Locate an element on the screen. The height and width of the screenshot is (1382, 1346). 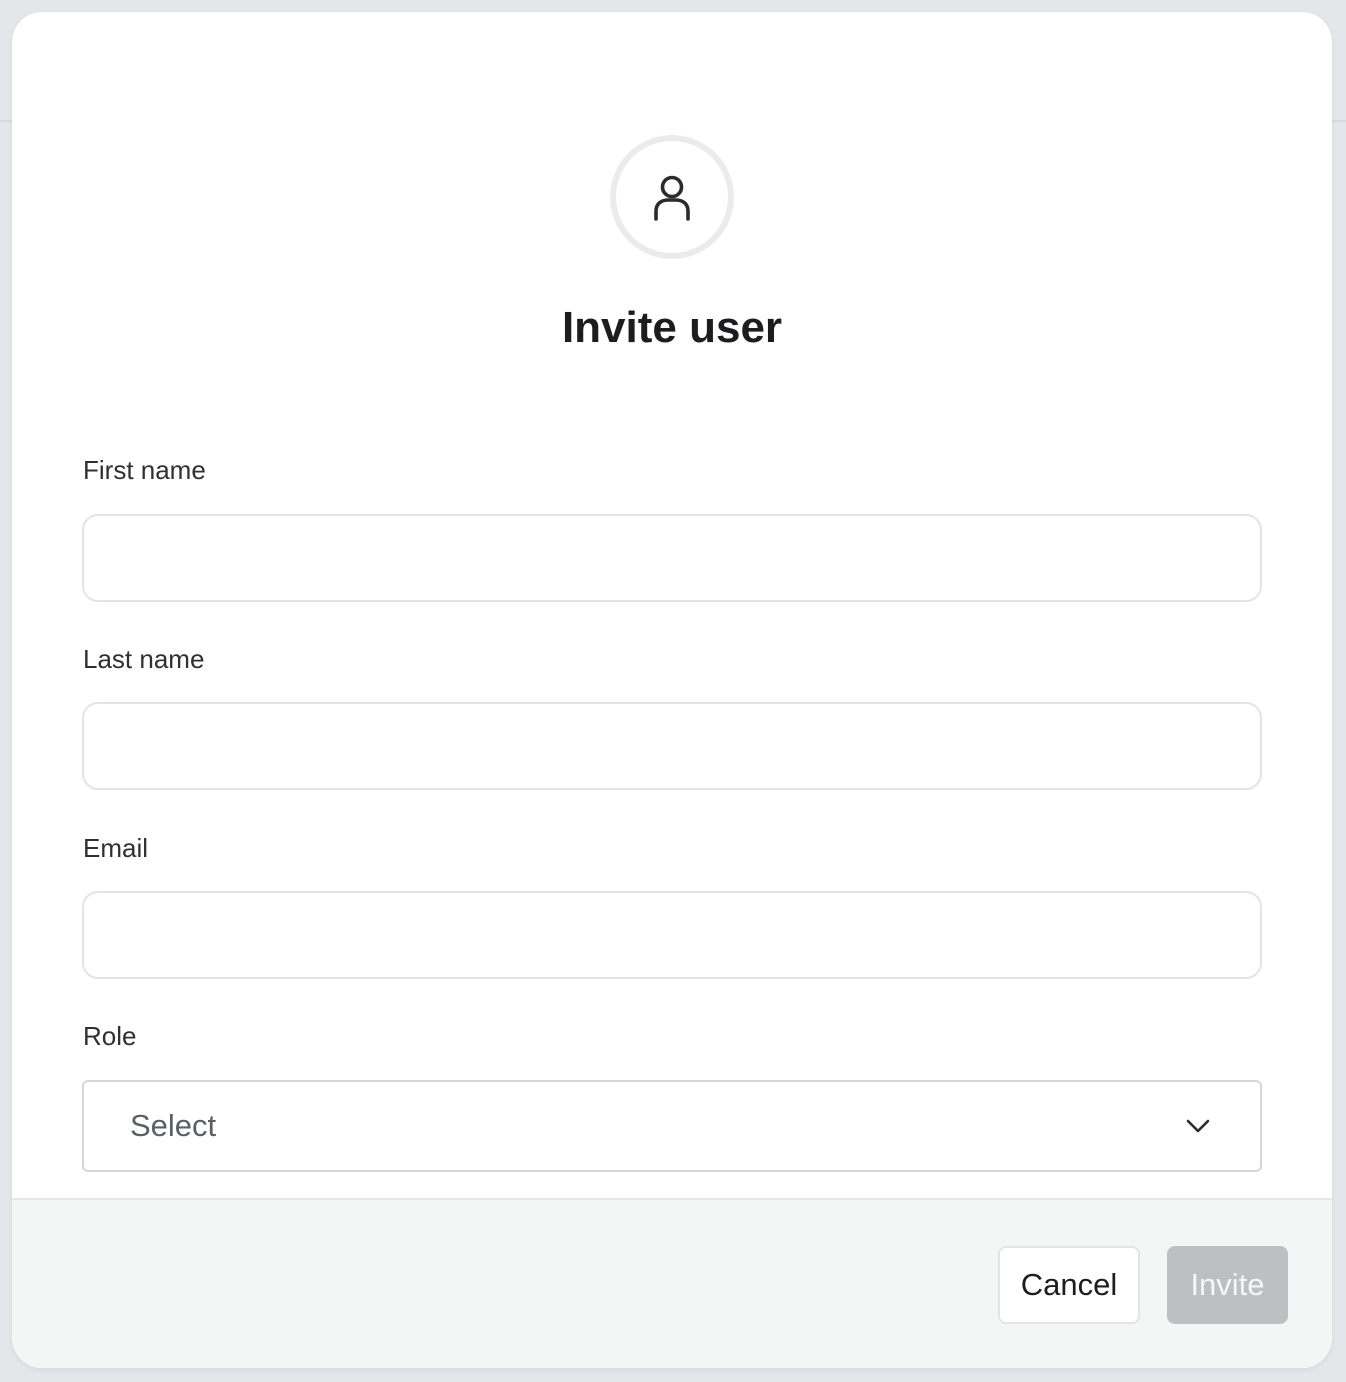
role-select: Select is located at coordinates (672, 1126).